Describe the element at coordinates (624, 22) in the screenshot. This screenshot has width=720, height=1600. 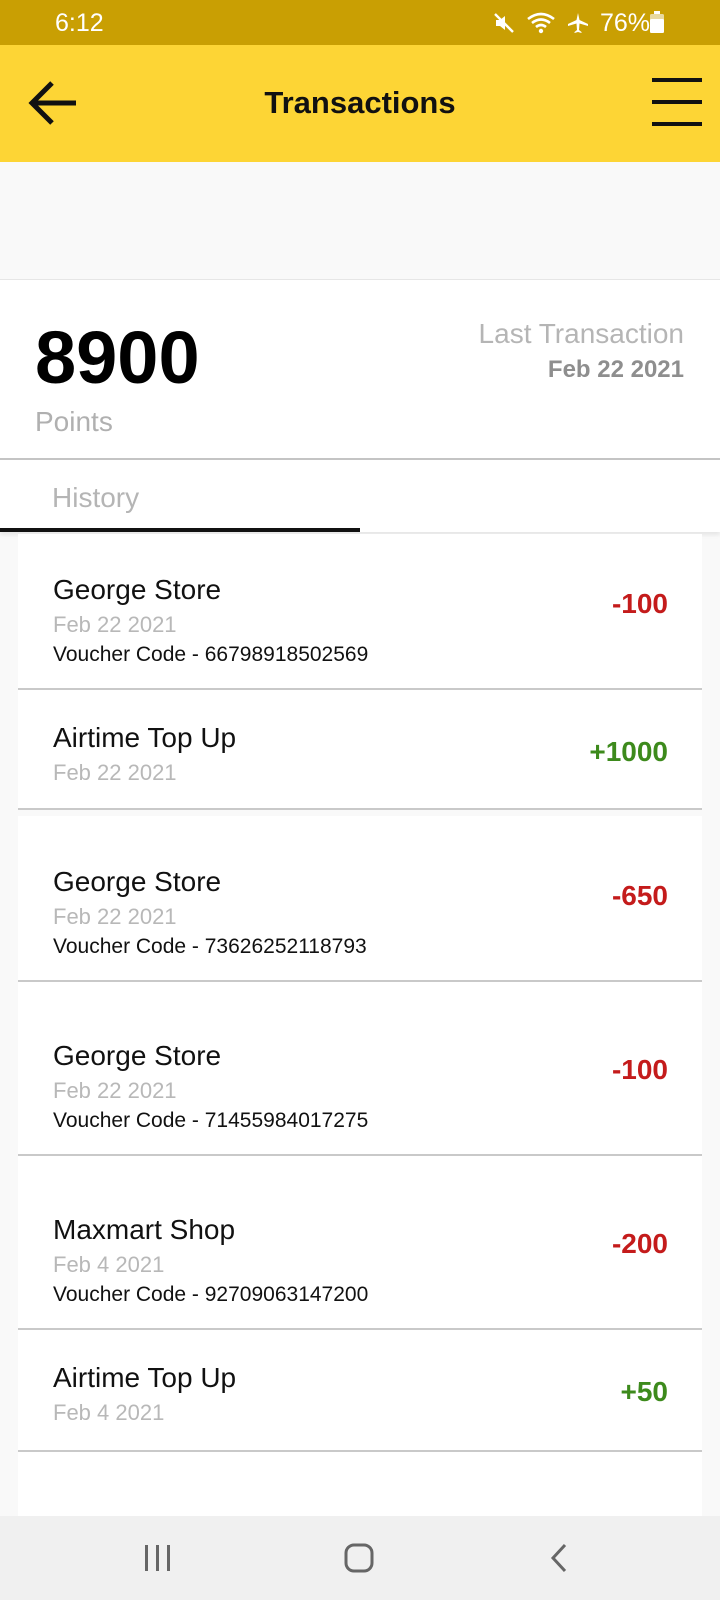
I see `battery-percent: 76%` at that location.